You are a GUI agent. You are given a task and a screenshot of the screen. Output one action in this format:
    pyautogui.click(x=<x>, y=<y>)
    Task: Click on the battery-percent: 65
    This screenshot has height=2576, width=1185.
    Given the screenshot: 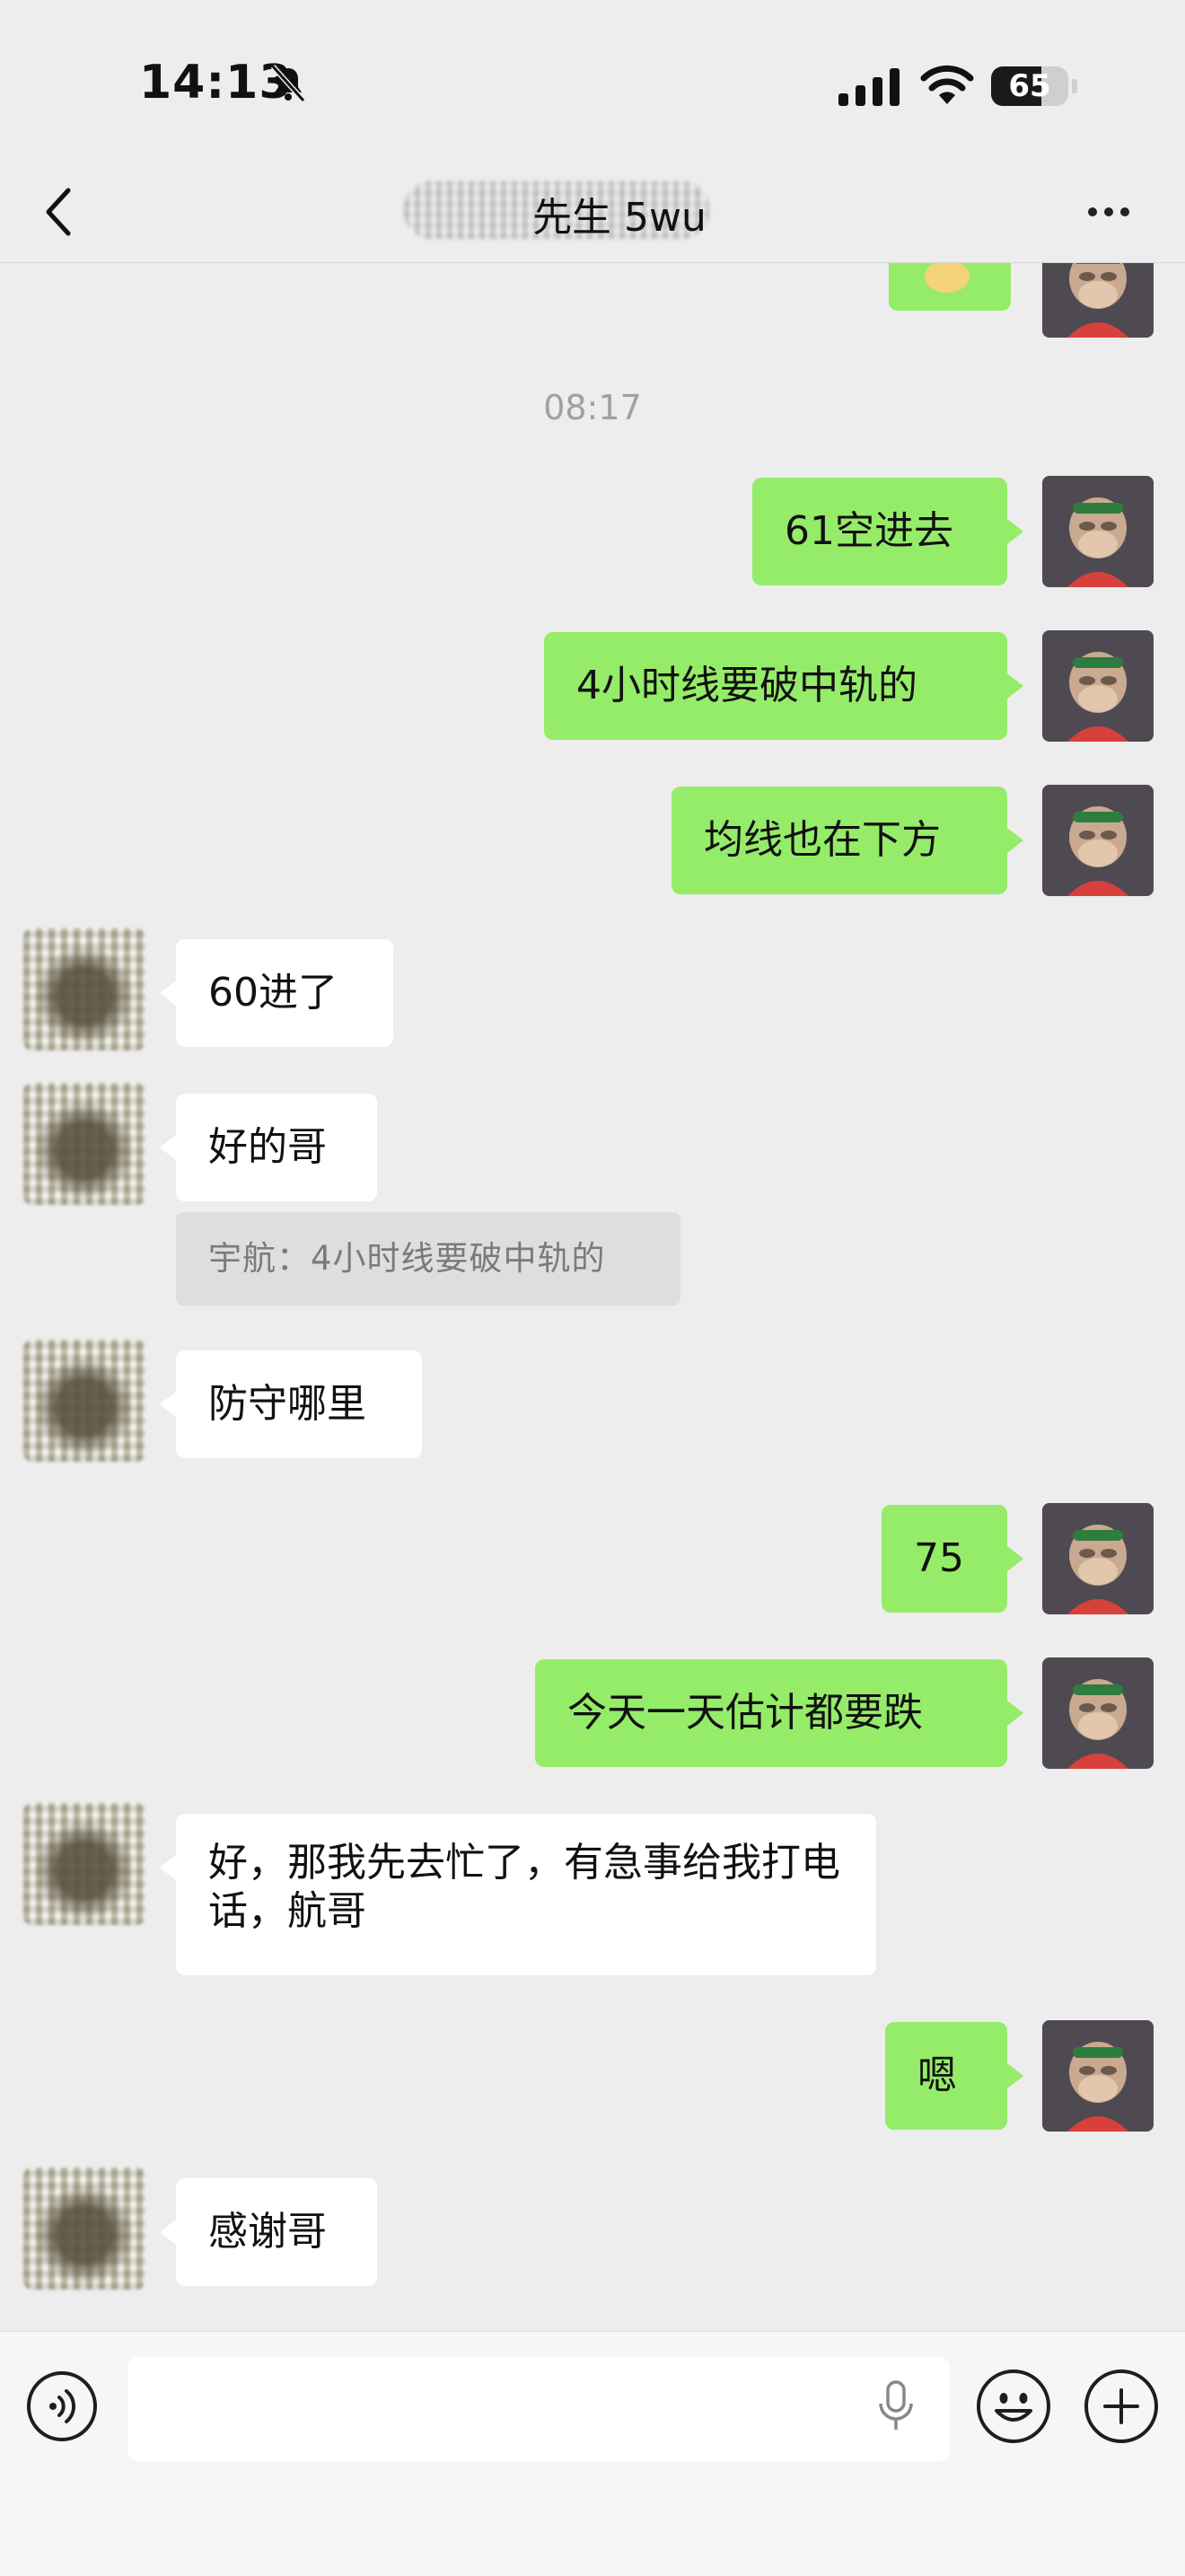 What is the action you would take?
    pyautogui.click(x=1029, y=86)
    